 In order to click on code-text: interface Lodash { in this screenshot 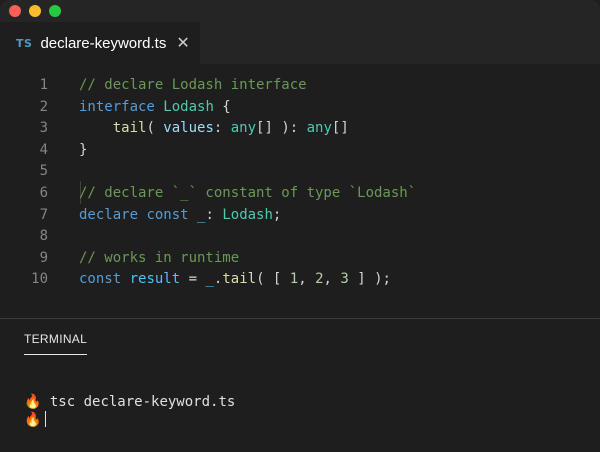, I will do `click(155, 108)`.